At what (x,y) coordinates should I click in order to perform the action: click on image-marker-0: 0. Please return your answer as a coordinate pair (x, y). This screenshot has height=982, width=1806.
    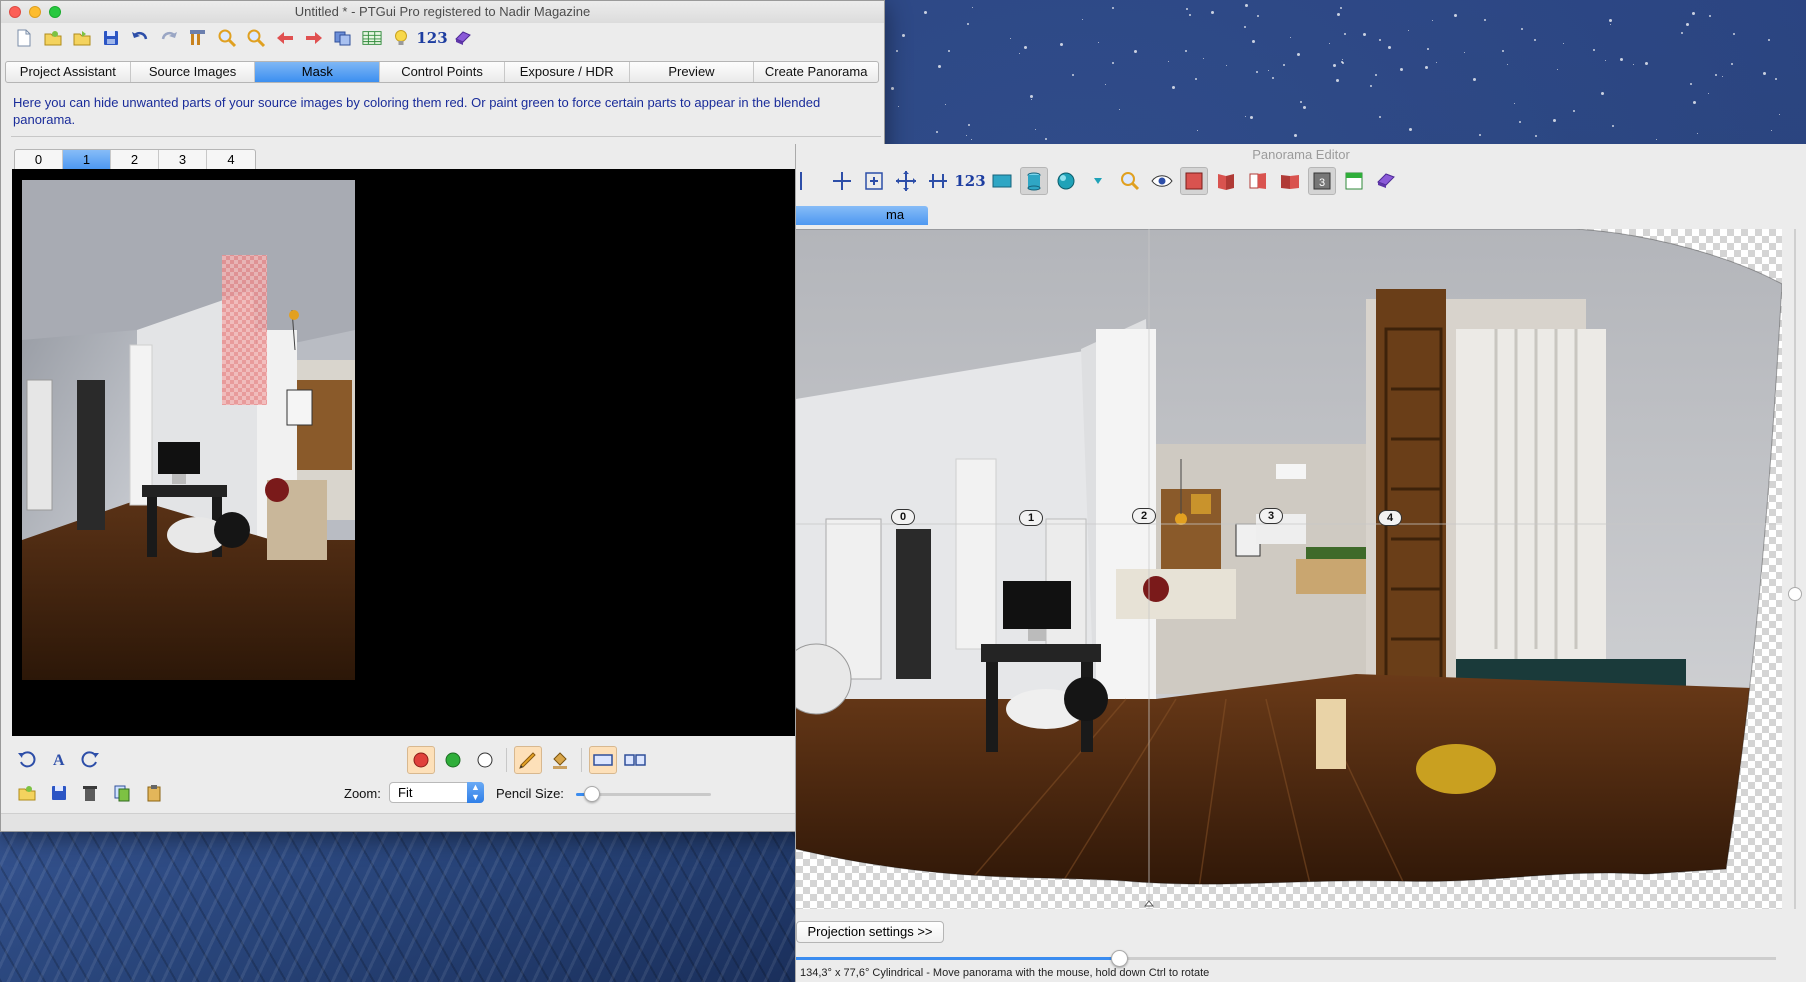
    Looking at the image, I should click on (903, 517).